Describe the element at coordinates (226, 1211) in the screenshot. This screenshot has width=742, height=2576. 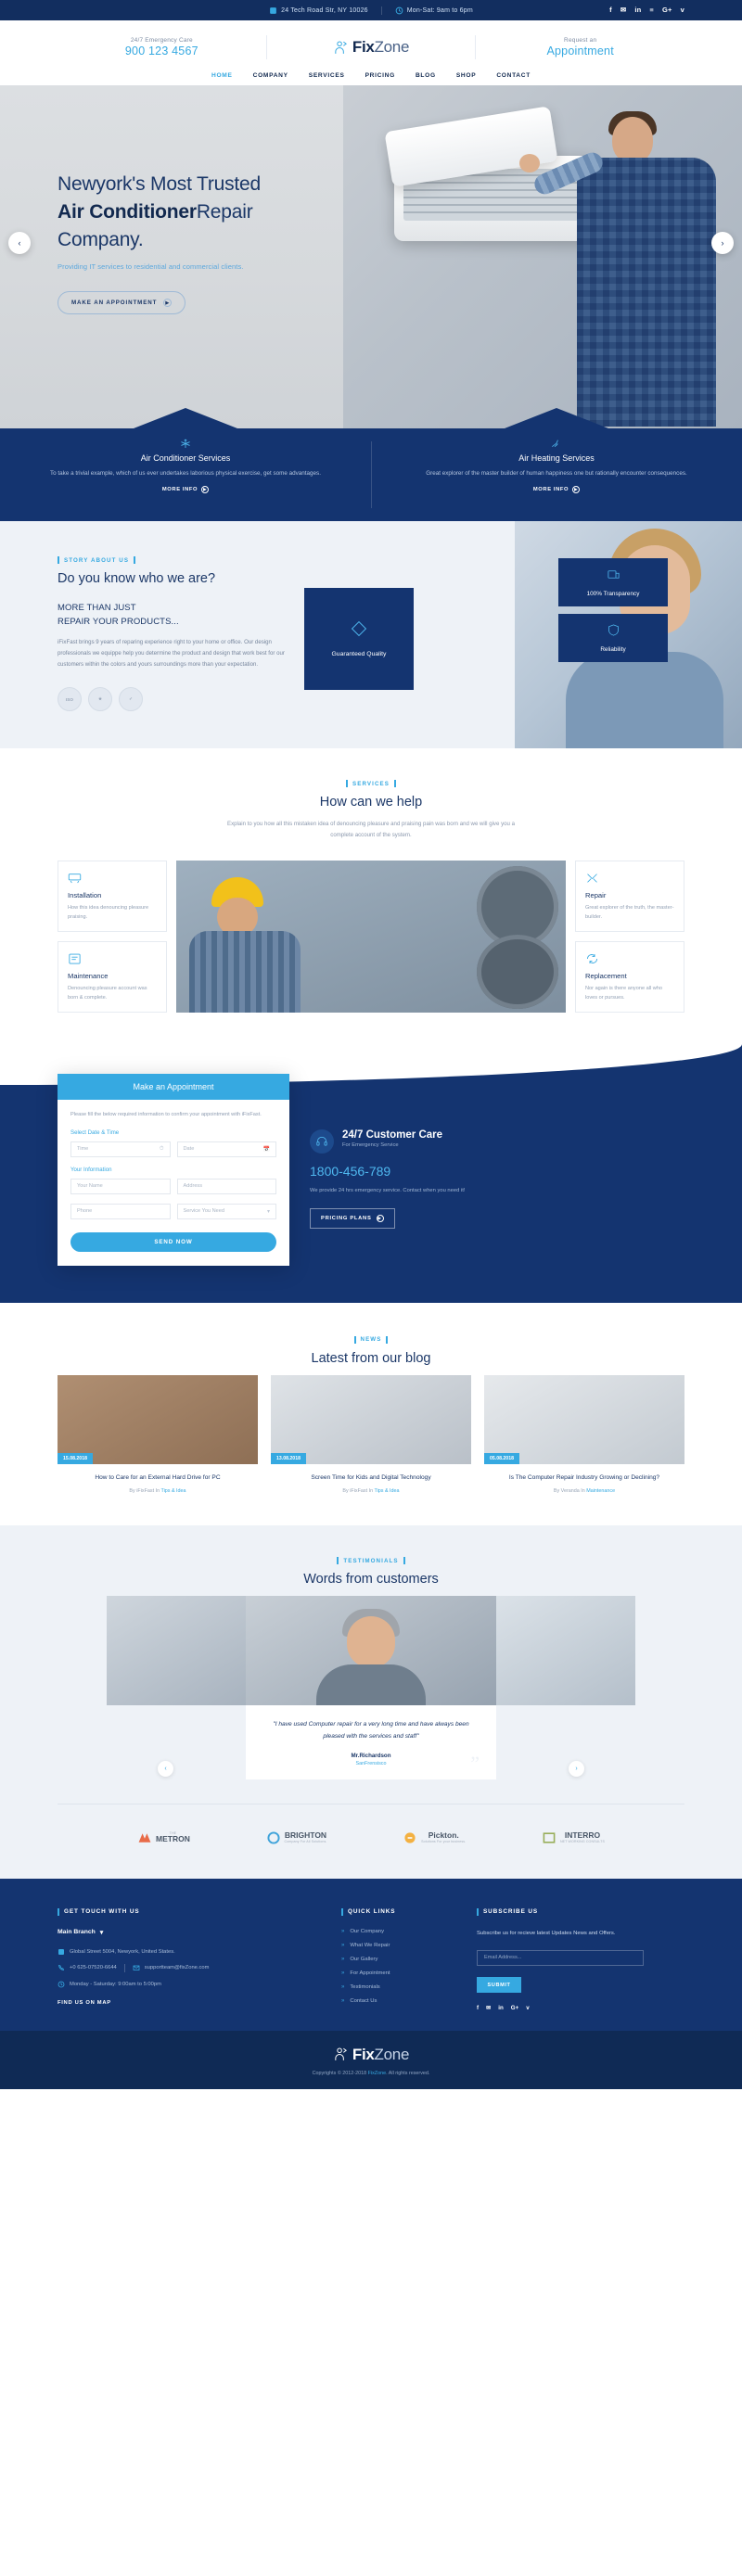
I see `service-select: Service You Need ▾` at that location.